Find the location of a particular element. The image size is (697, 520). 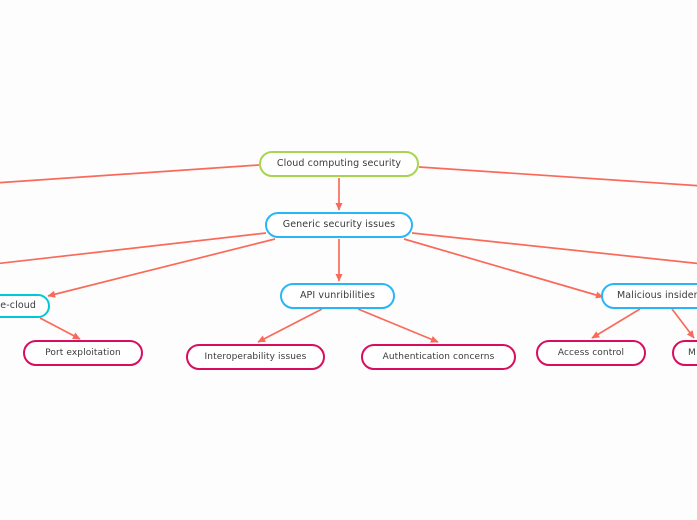

mindmap-node-port-exploitation: Port exploitation is located at coordinates (83, 353).